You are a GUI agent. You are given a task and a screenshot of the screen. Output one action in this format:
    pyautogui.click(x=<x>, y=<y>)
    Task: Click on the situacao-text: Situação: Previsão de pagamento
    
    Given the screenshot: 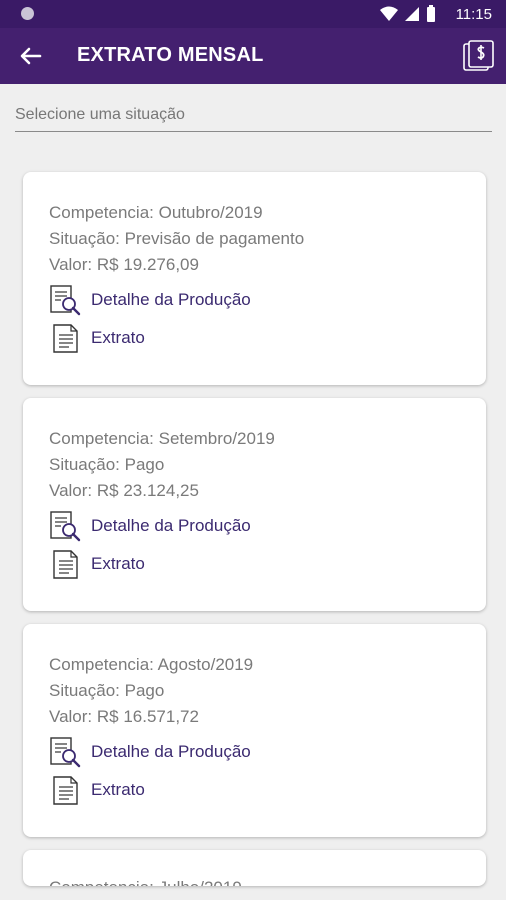 What is the action you would take?
    pyautogui.click(x=177, y=238)
    